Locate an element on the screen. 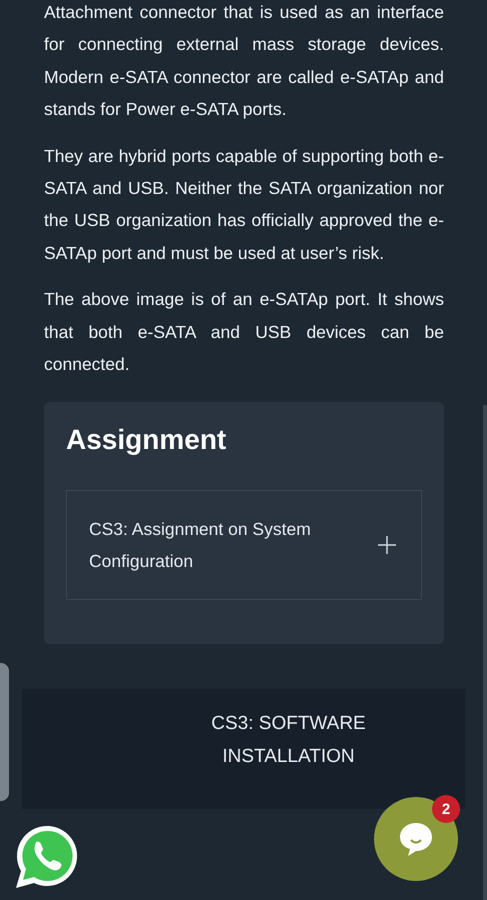 This screenshot has height=900, width=487. plus-icon is located at coordinates (387, 545).